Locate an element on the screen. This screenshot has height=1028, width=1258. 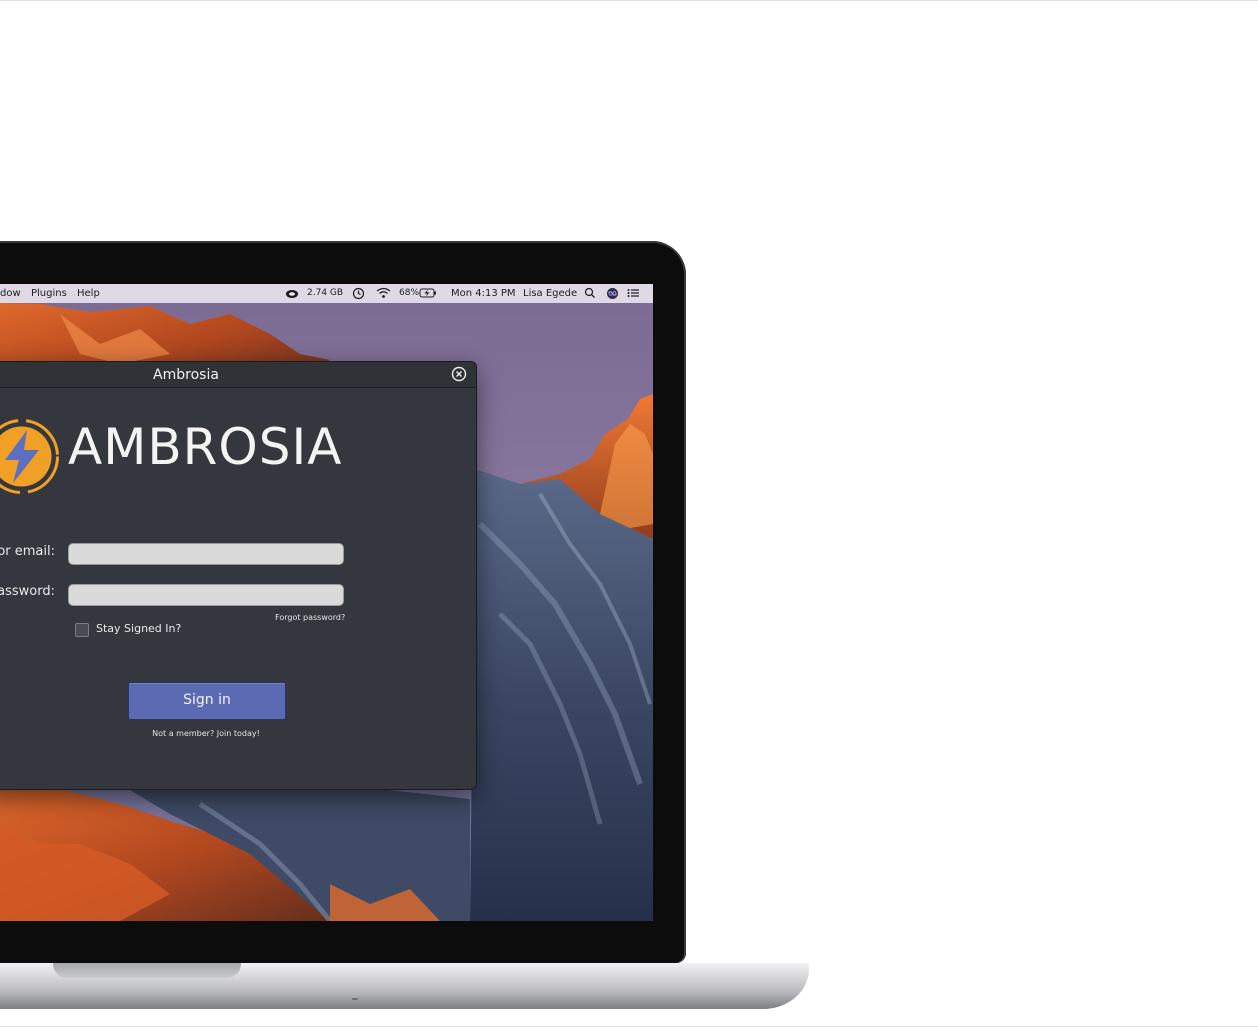
menu-plugins: Plugins is located at coordinates (49, 293).